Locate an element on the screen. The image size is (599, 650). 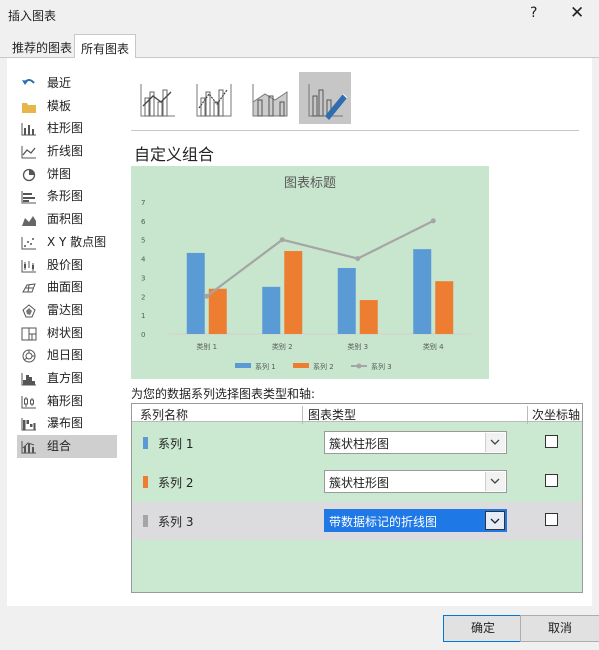
tab-recommended-charts: 推荐的图表 is located at coordinates (42, 46).